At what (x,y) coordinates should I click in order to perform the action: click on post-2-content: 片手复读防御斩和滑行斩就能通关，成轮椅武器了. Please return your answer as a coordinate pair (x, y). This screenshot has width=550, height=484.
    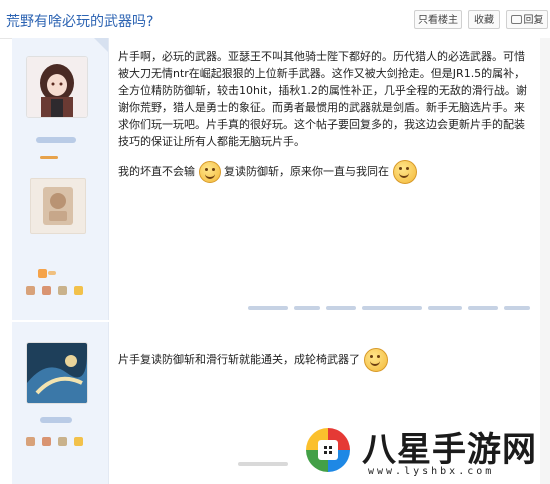
    Looking at the image, I should click on (324, 360).